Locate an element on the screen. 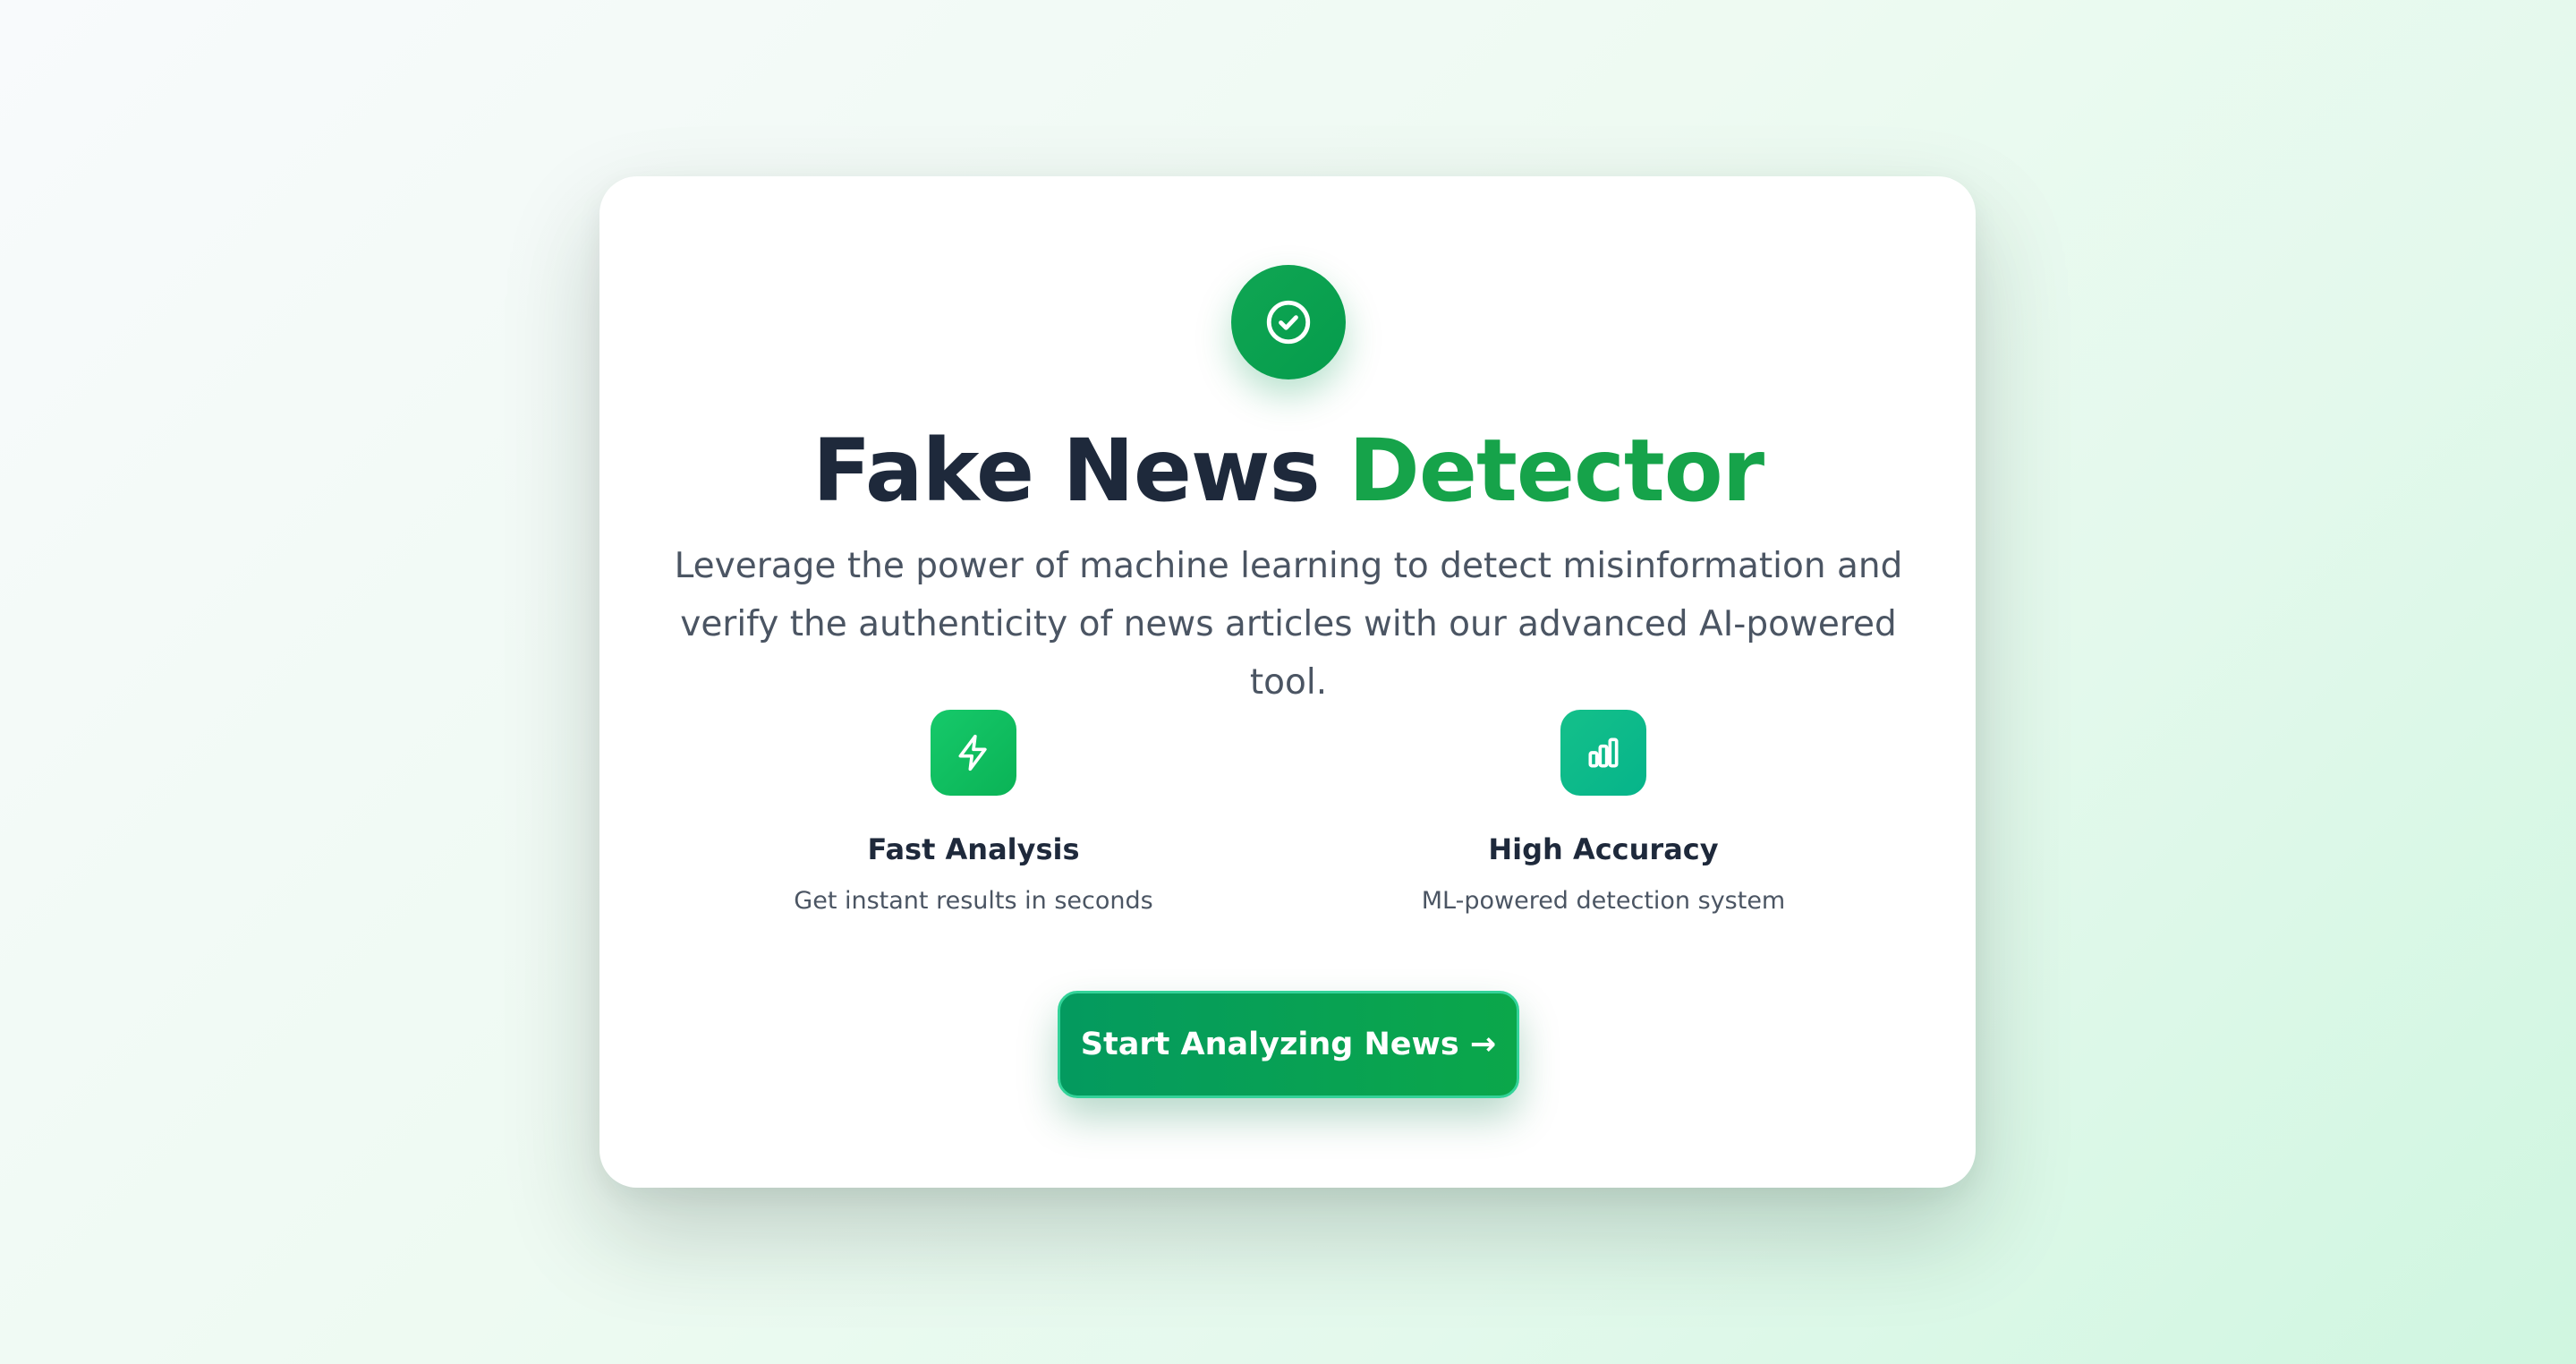 This screenshot has width=2576, height=1364. page-title: Fake News Detector is located at coordinates (1288, 470).